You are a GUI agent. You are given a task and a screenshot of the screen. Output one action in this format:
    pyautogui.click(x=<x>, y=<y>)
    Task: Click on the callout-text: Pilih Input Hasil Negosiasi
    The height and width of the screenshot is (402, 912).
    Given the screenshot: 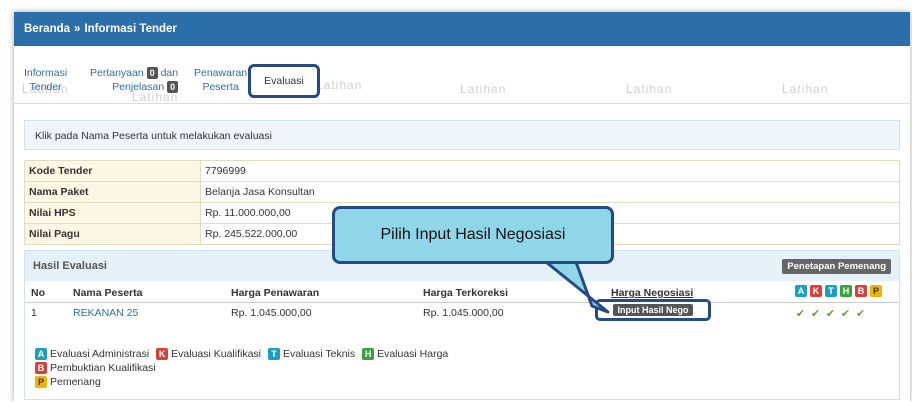 What is the action you would take?
    pyautogui.click(x=473, y=234)
    